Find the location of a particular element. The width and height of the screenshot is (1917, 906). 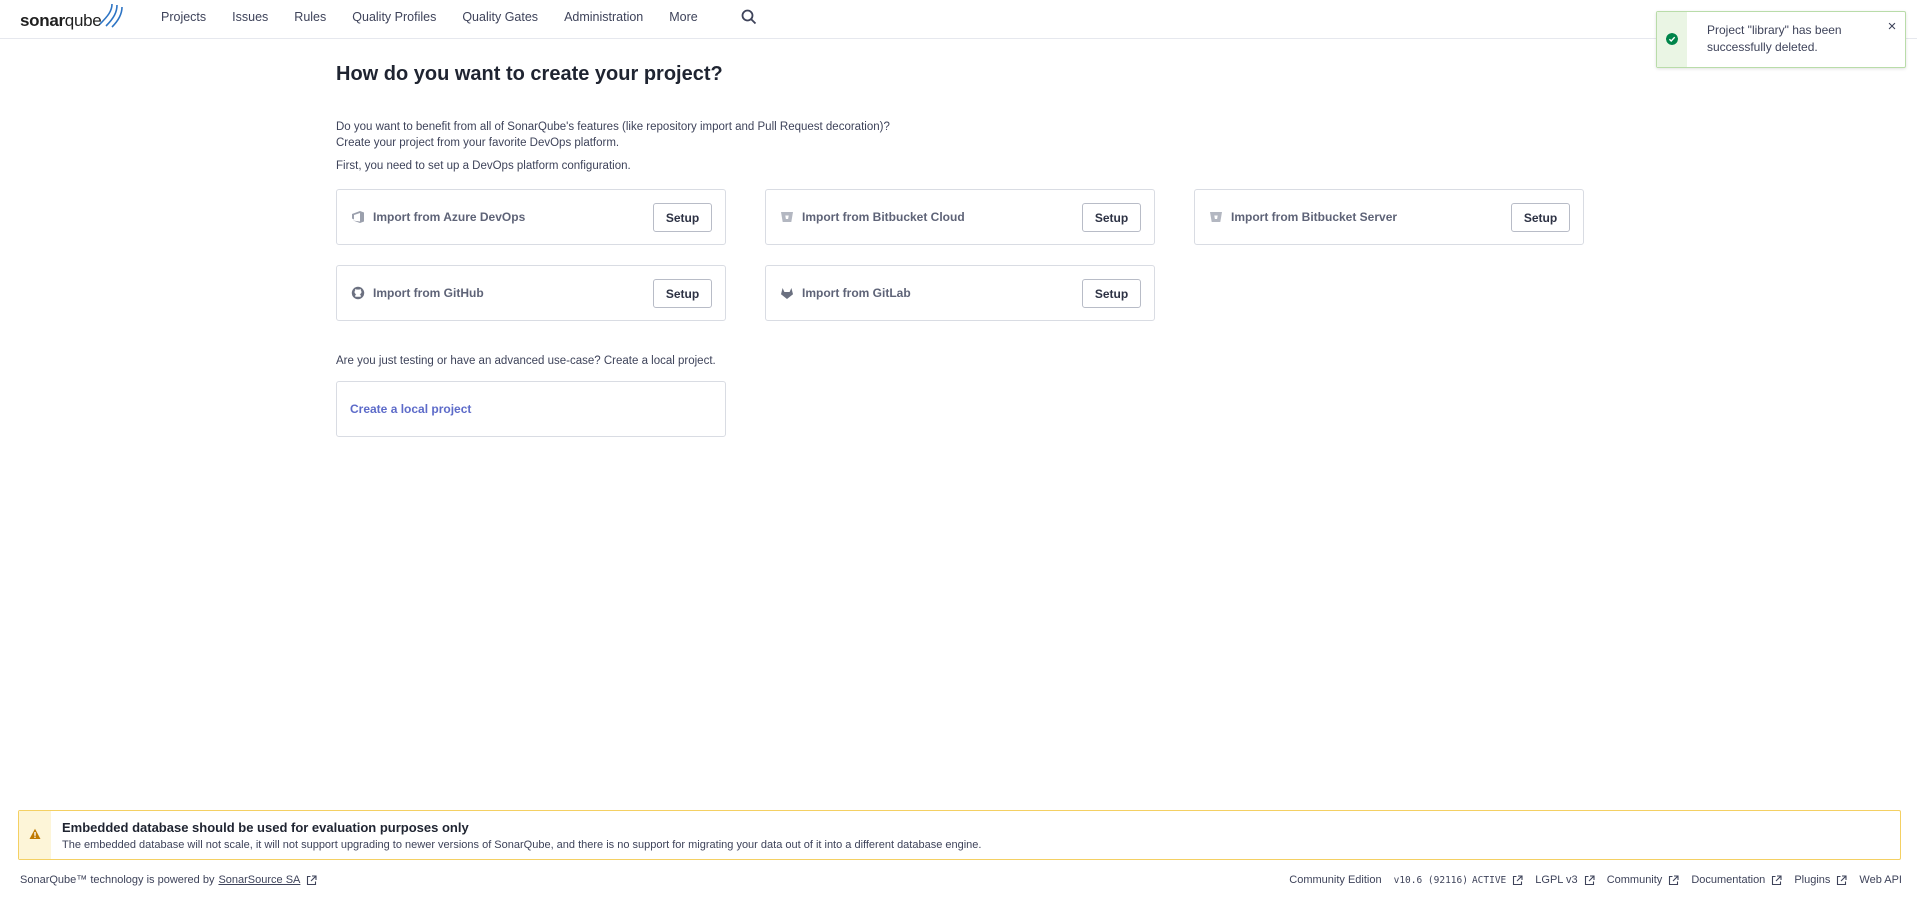

setup-gitlab-button: Setup is located at coordinates (1111, 293).